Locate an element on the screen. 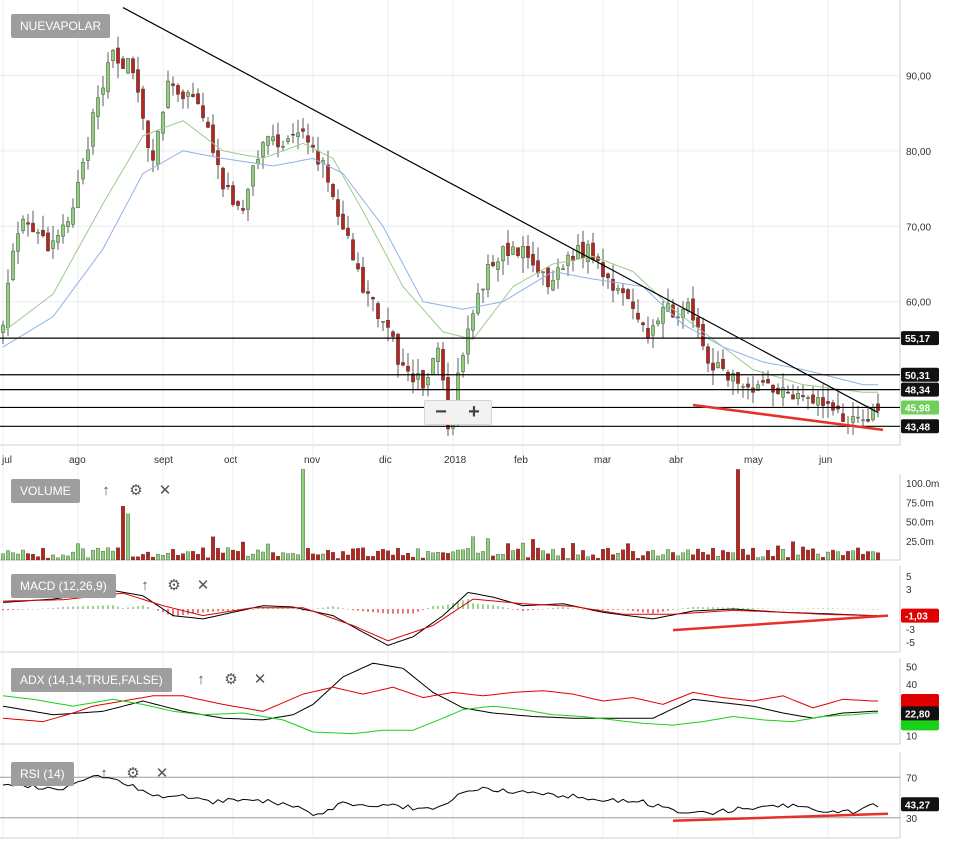 This screenshot has height=841, width=957. macd-support-trendline is located at coordinates (780, 623).